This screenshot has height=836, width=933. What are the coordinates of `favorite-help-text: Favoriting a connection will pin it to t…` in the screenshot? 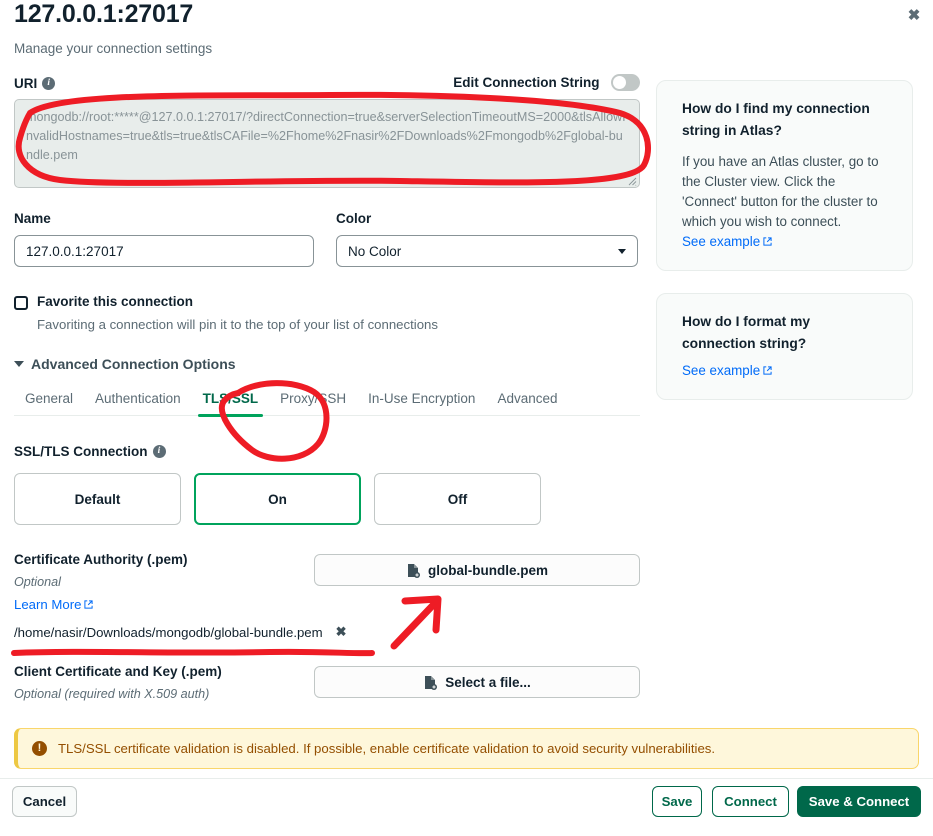 It's located at (237, 324).